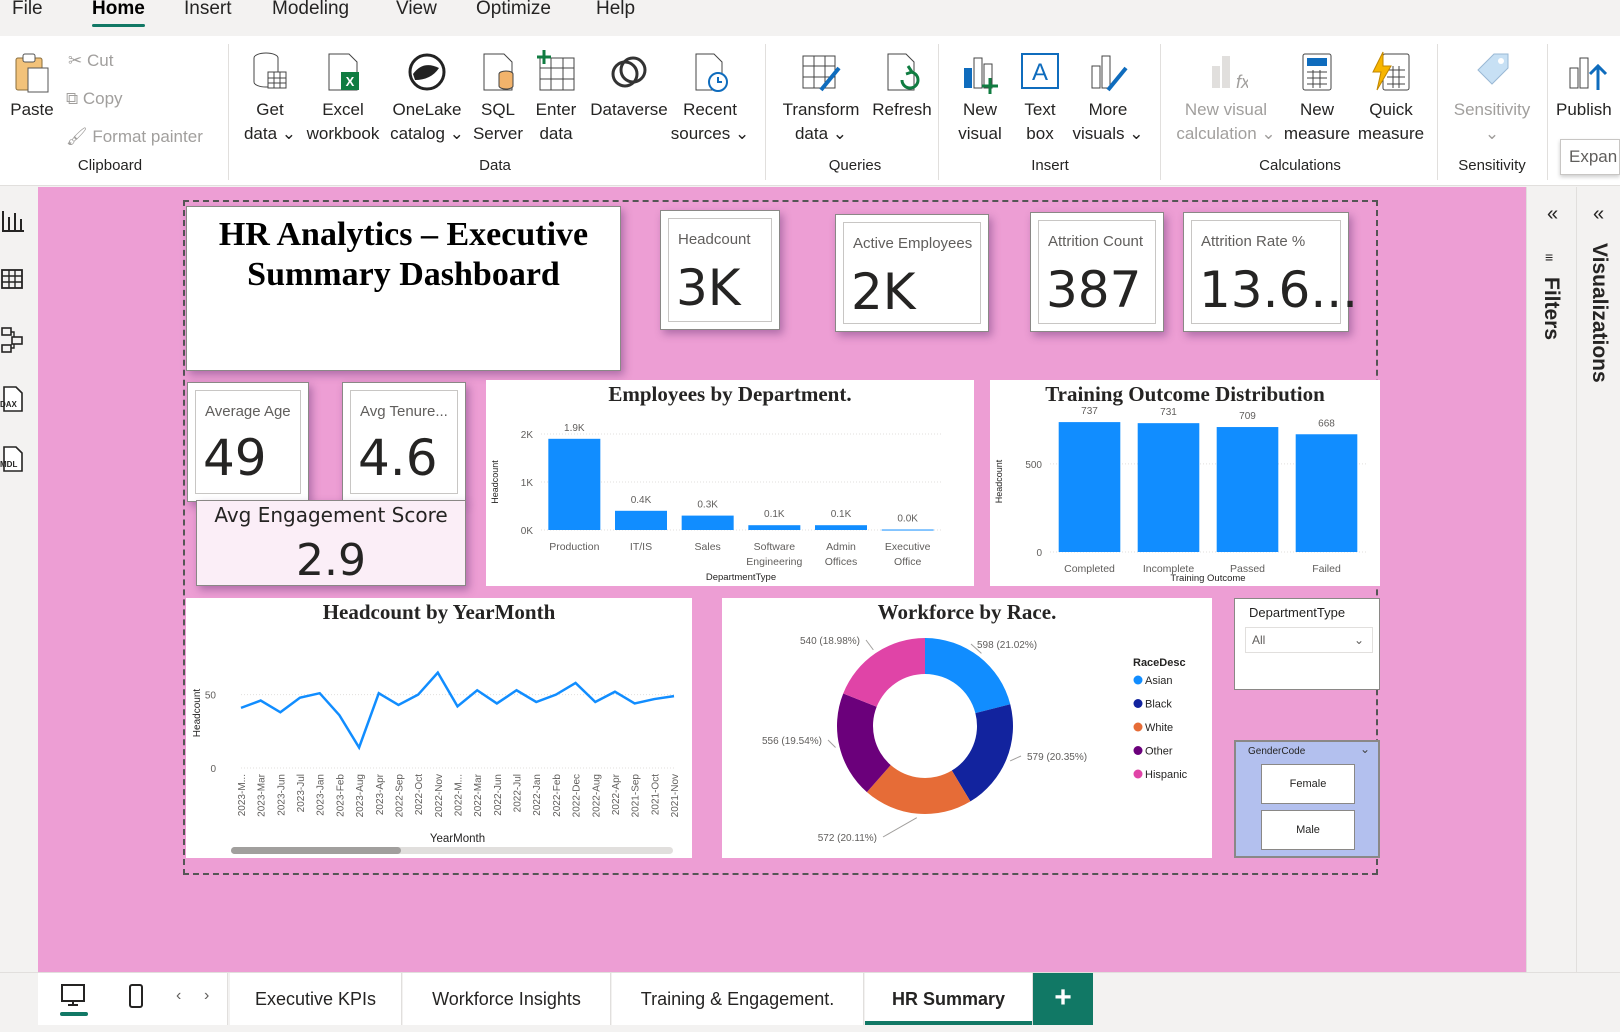 The height and width of the screenshot is (1032, 1620). What do you see at coordinates (1391, 109) in the screenshot?
I see `quick-measure-label-1: Quick` at bounding box center [1391, 109].